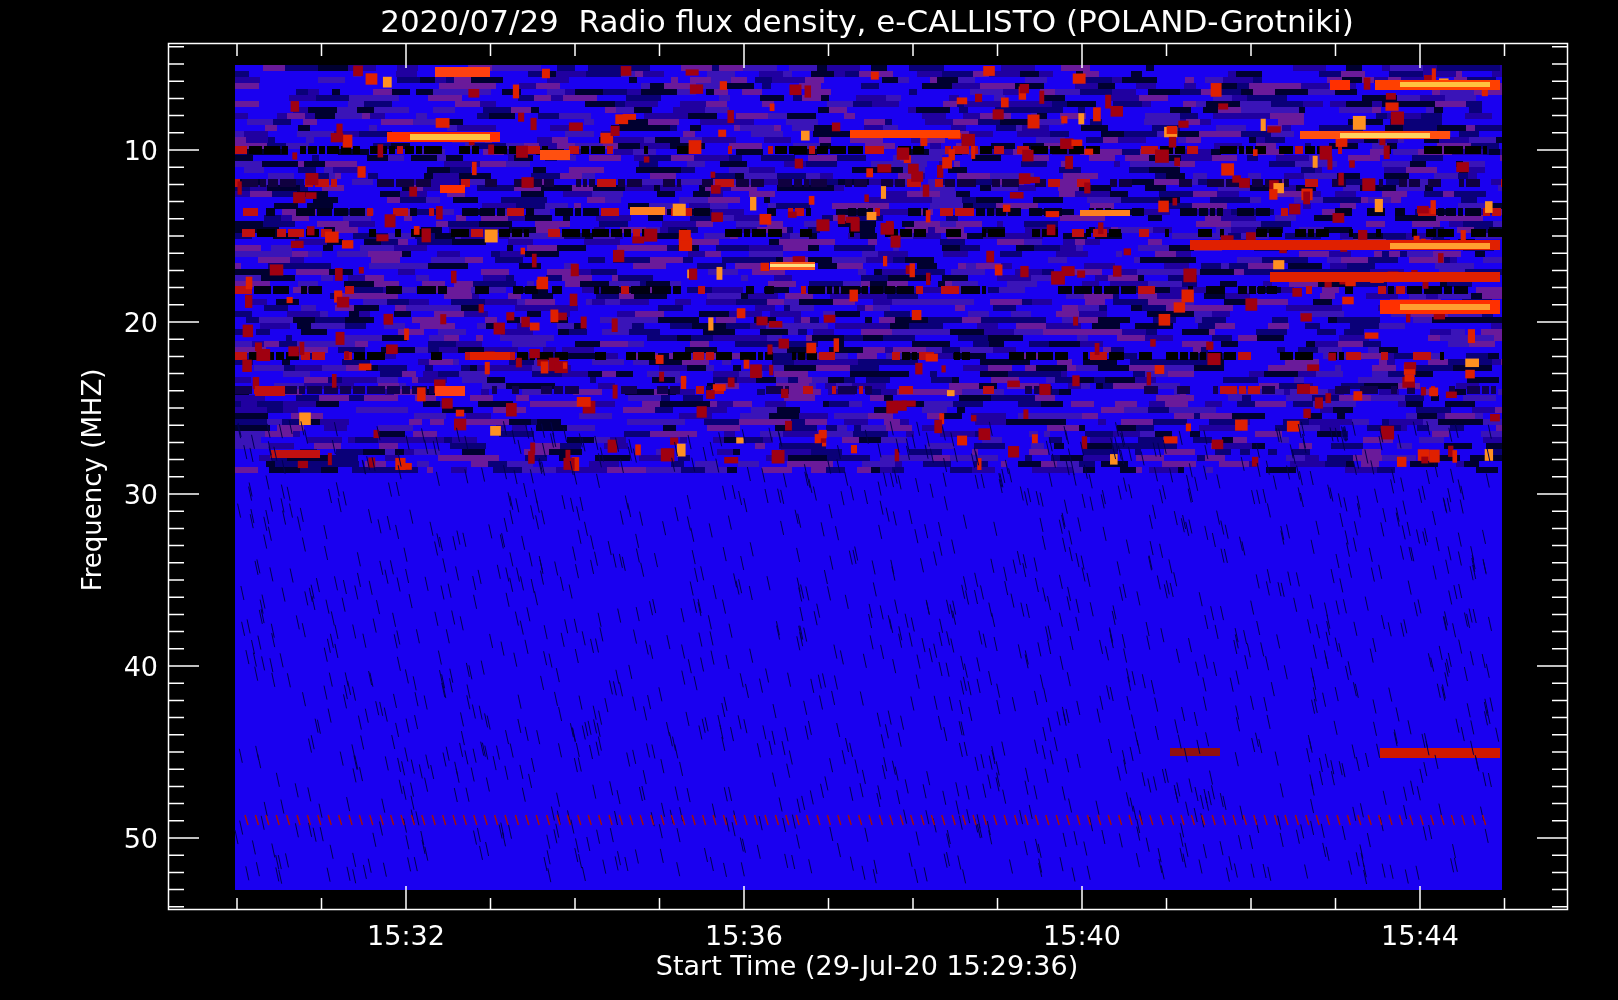  I want to click on y-tick-label: 20, so click(140, 322).